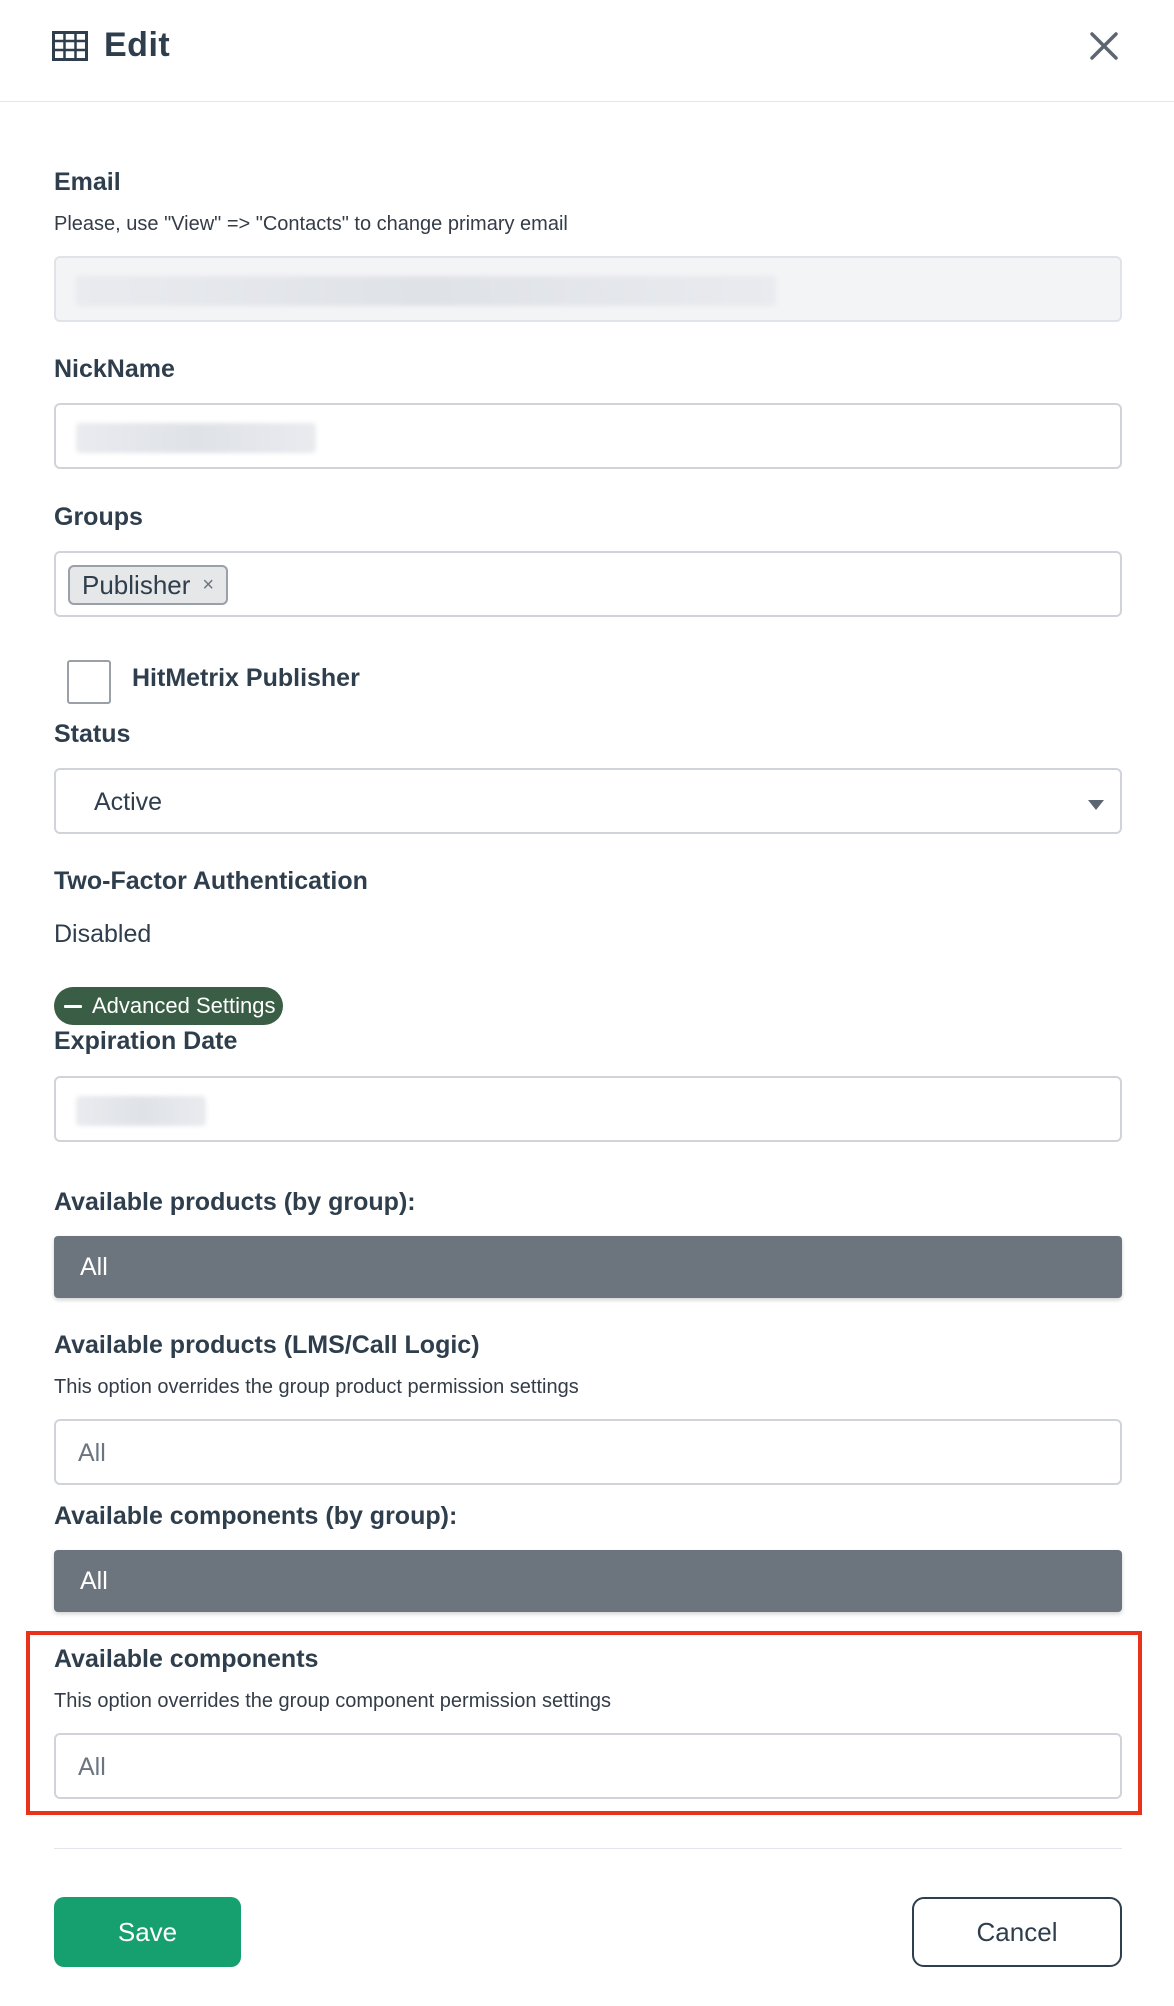  I want to click on cancel-button: Cancel, so click(1017, 1932).